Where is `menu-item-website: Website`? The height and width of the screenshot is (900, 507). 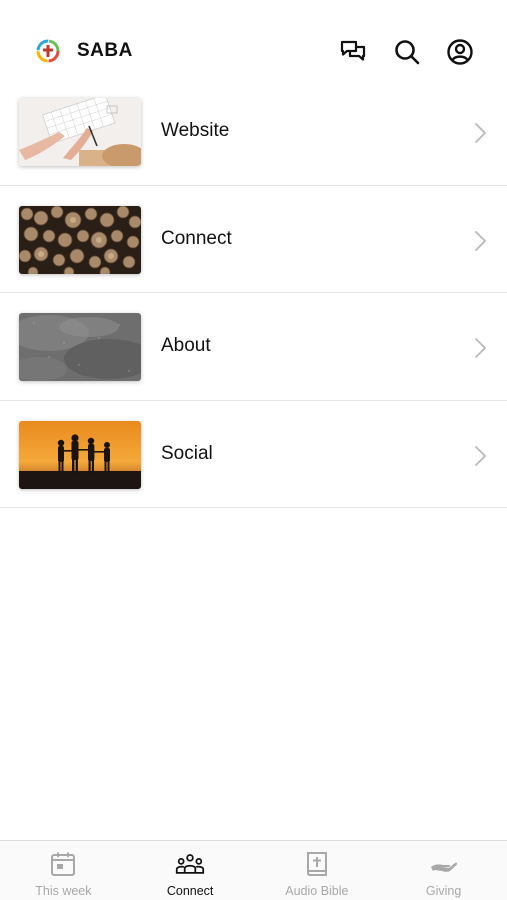
menu-item-website: Website is located at coordinates (253, 132).